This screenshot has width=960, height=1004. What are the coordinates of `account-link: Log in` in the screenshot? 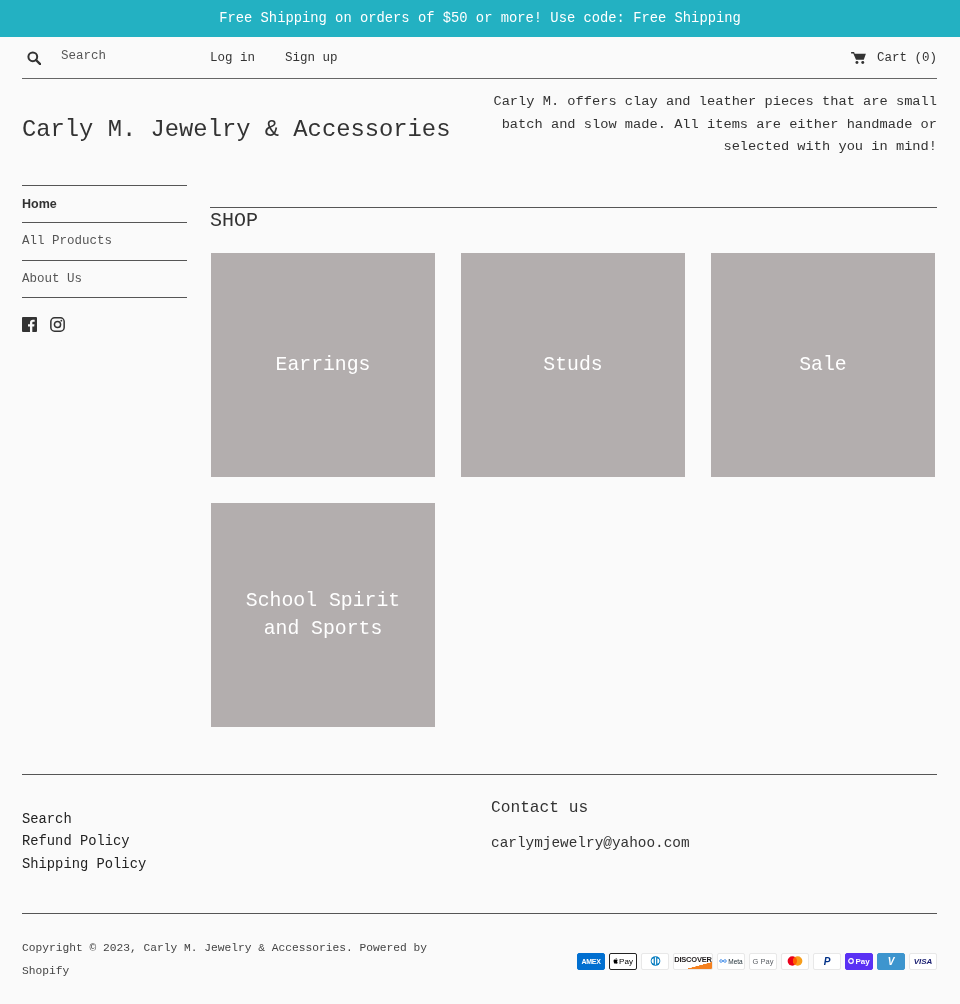 It's located at (232, 57).